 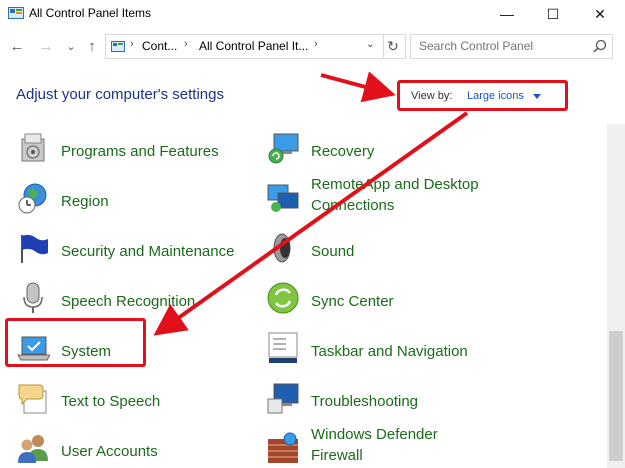 I want to click on item-remoteapp-and-desktop-connections: RemoteApp and Desktop Connections, so click(x=431, y=196).